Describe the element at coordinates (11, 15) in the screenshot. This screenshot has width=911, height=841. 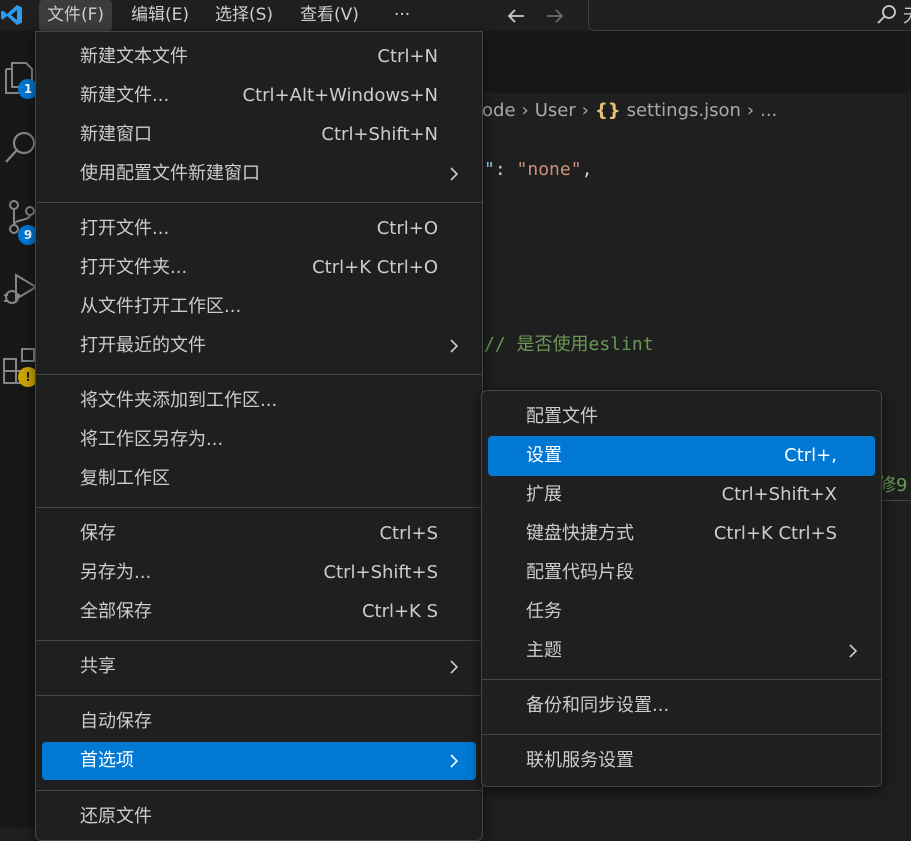
I see `vscode-logo-icon` at that location.